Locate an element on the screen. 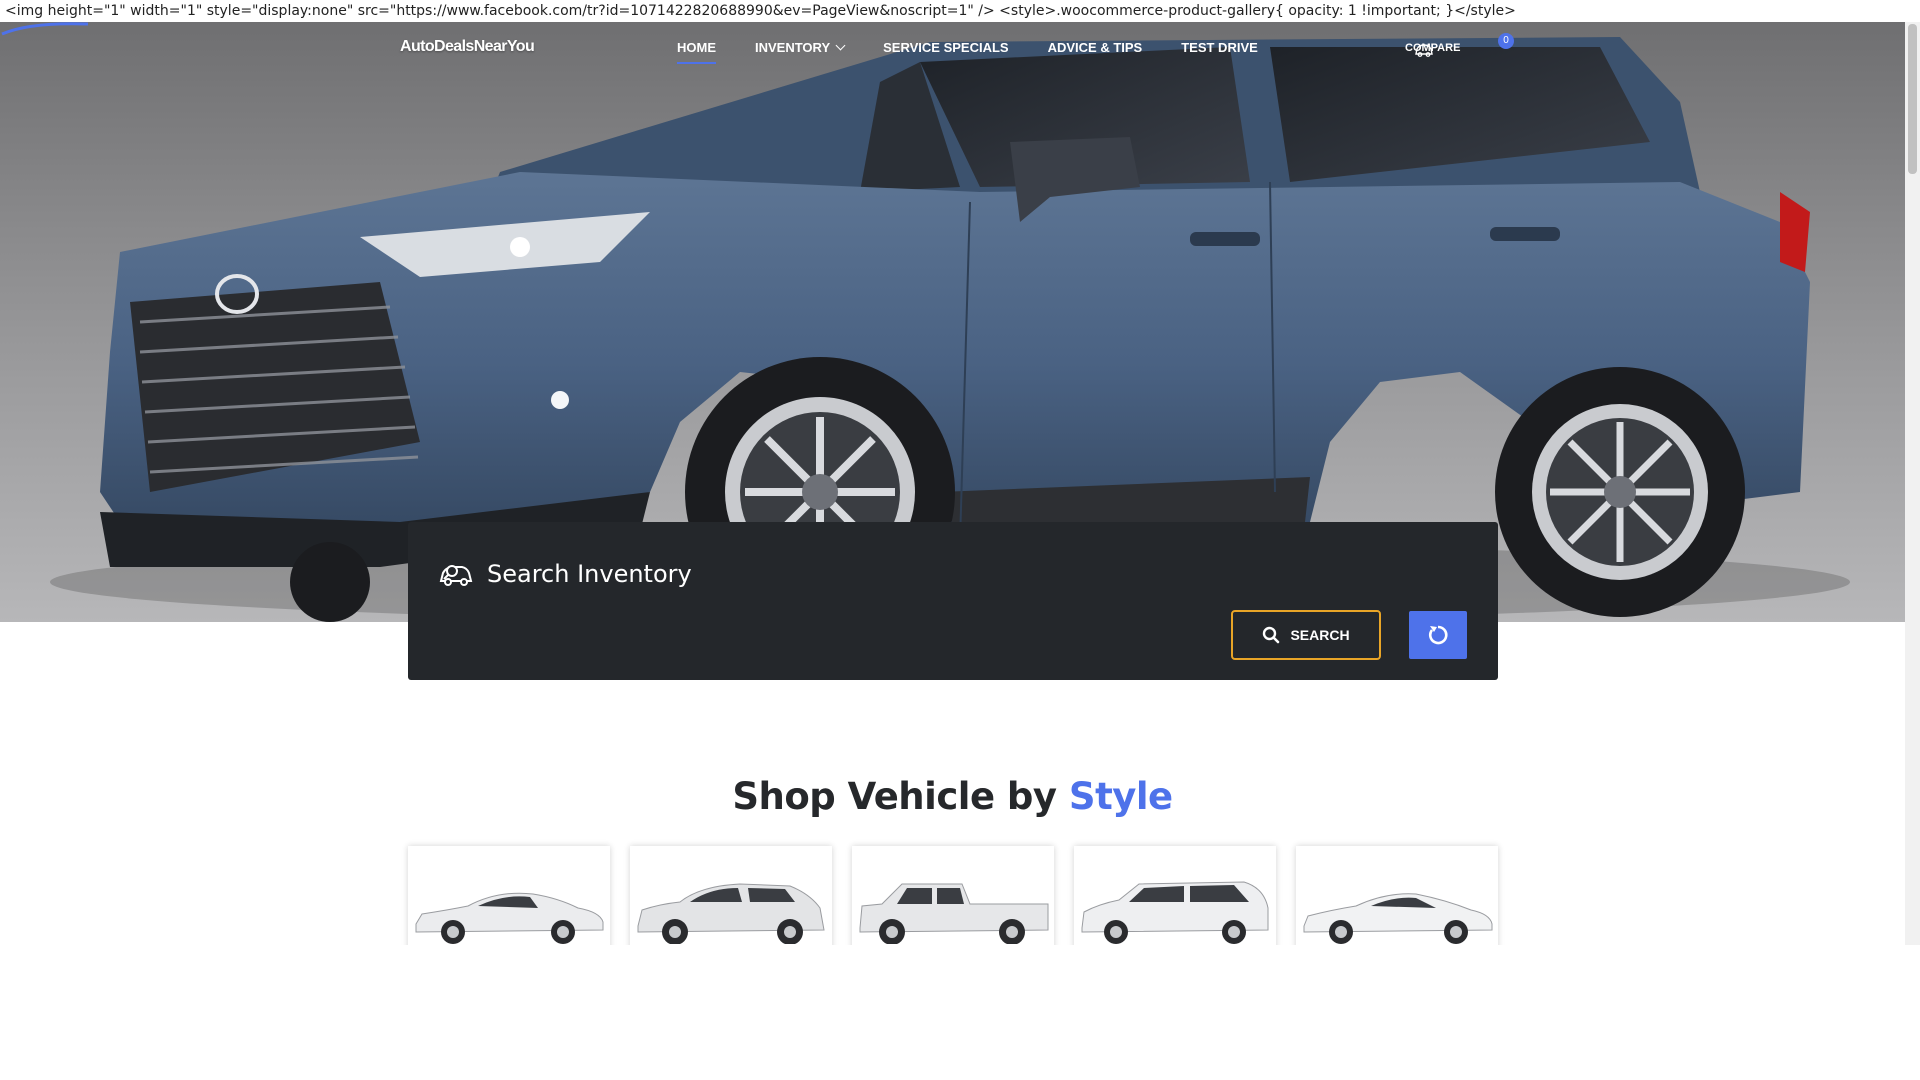 Image resolution: width=1920 pixels, height=1080 pixels. search-button-label: SEARCH is located at coordinates (1320, 635).